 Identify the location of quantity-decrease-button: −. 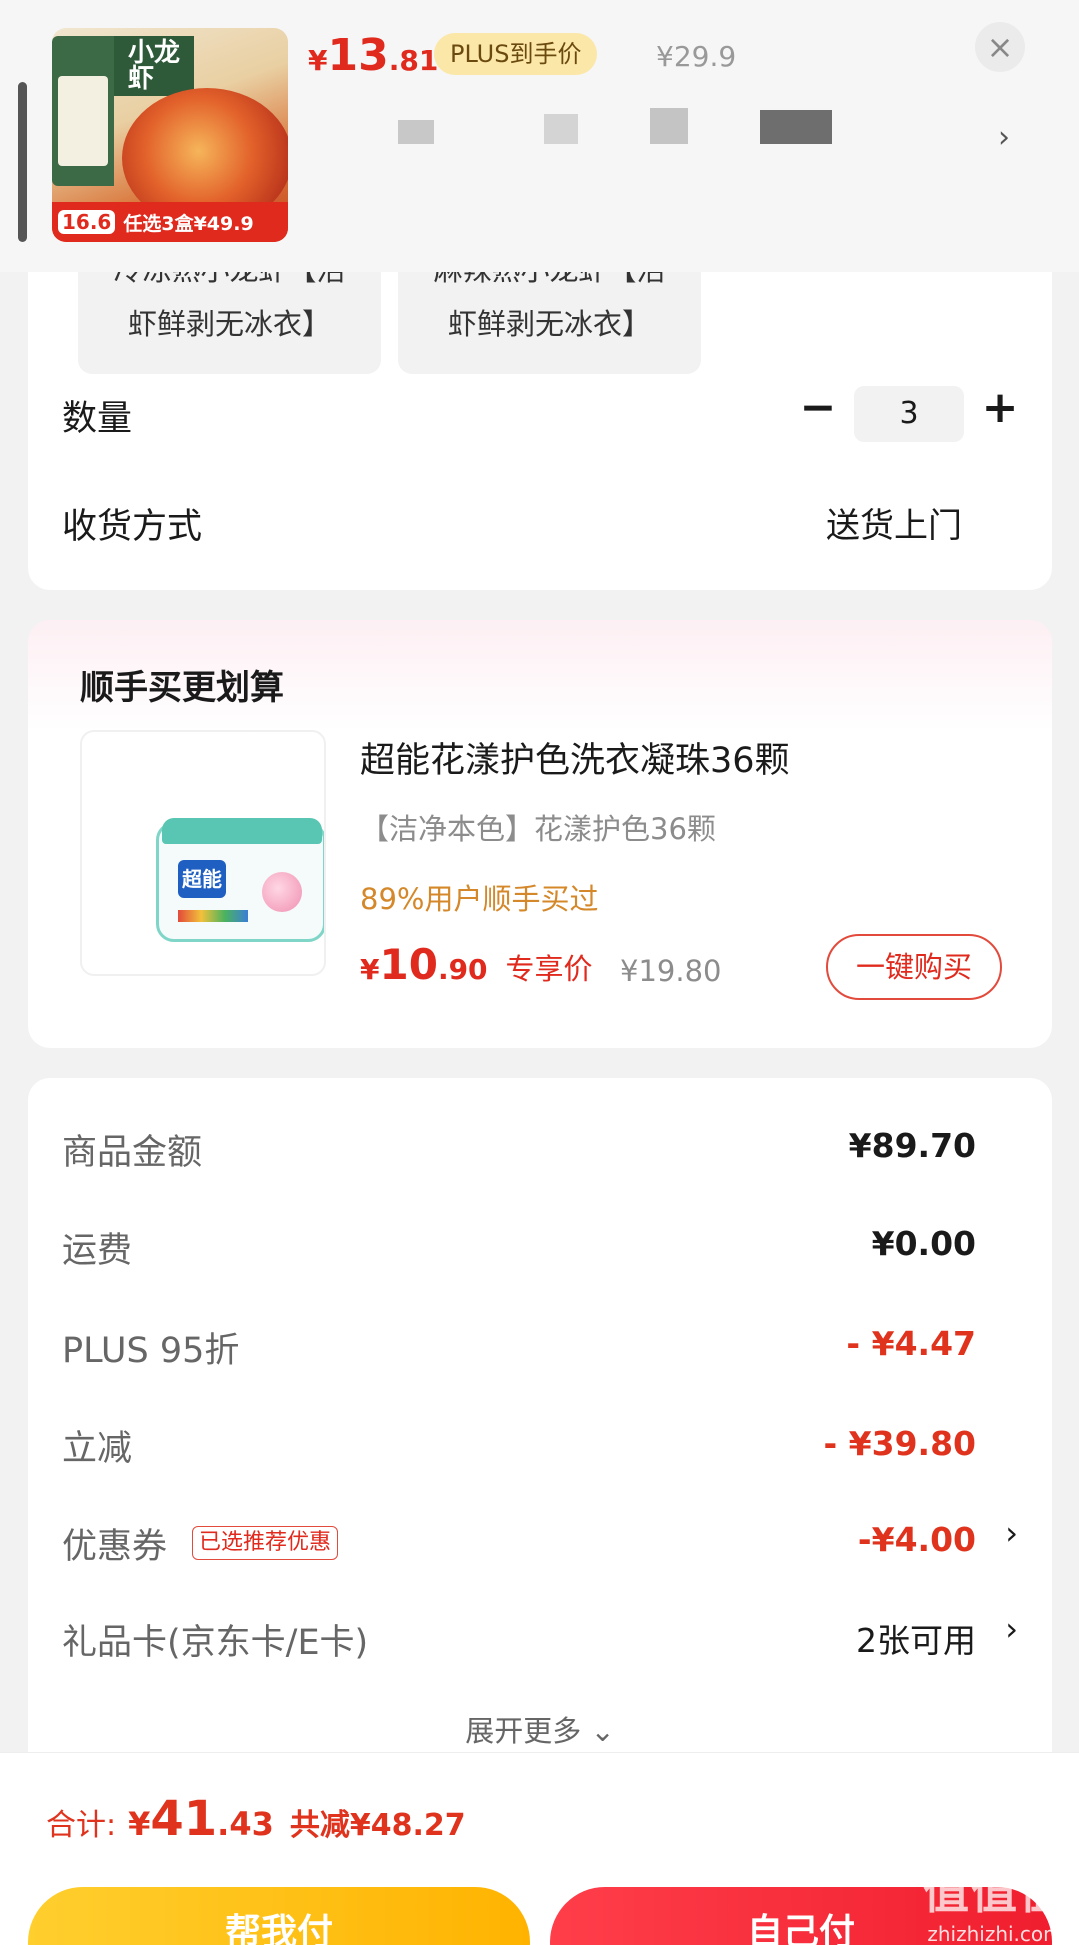
(818, 407).